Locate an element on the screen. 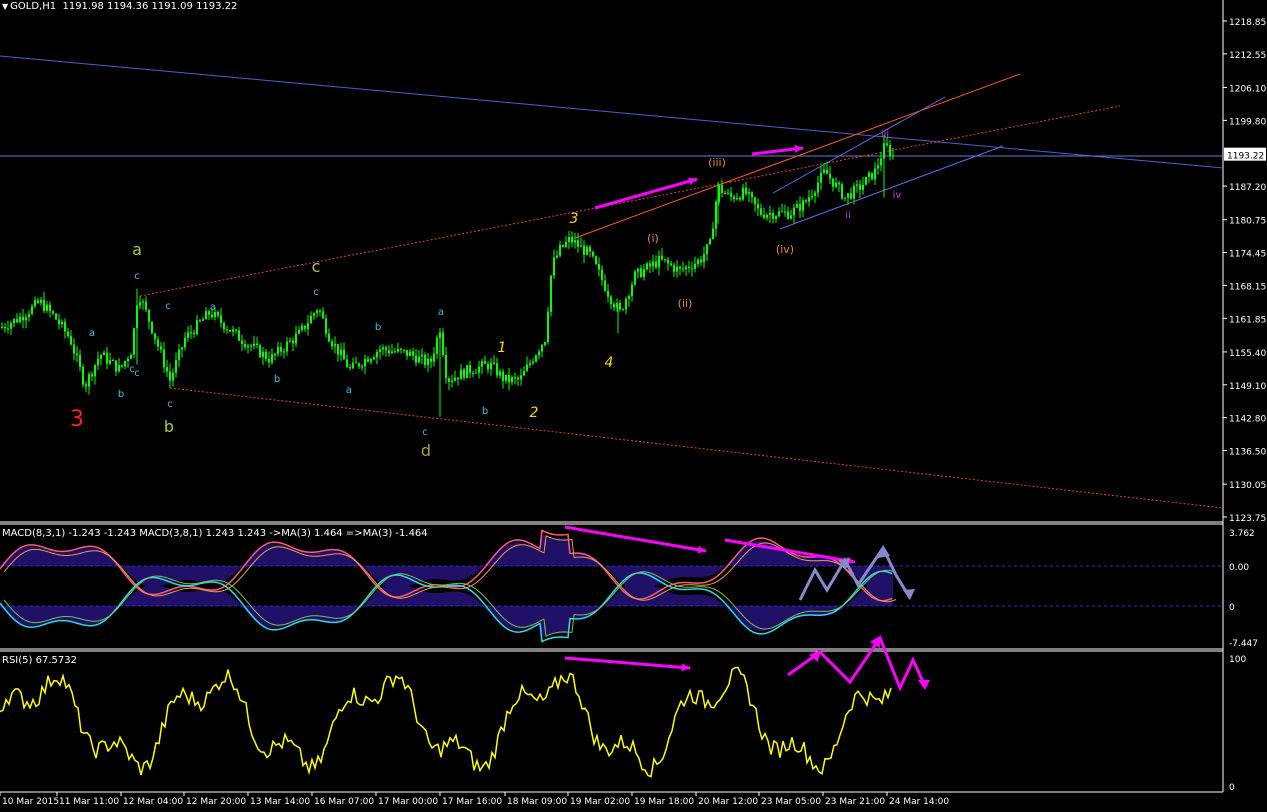  macd-panel is located at coordinates (611, 584).